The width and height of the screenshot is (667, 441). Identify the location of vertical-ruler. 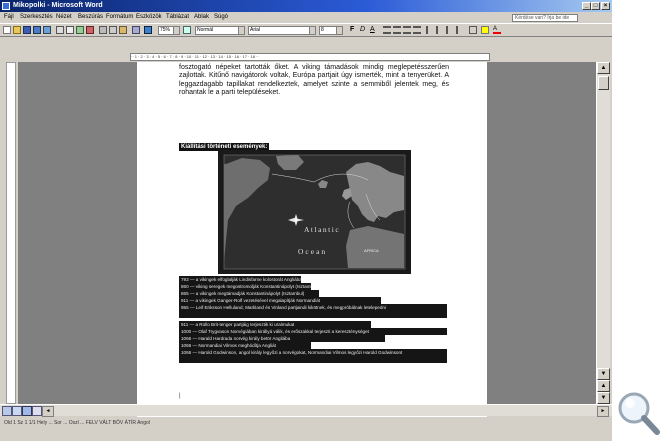
(11, 233).